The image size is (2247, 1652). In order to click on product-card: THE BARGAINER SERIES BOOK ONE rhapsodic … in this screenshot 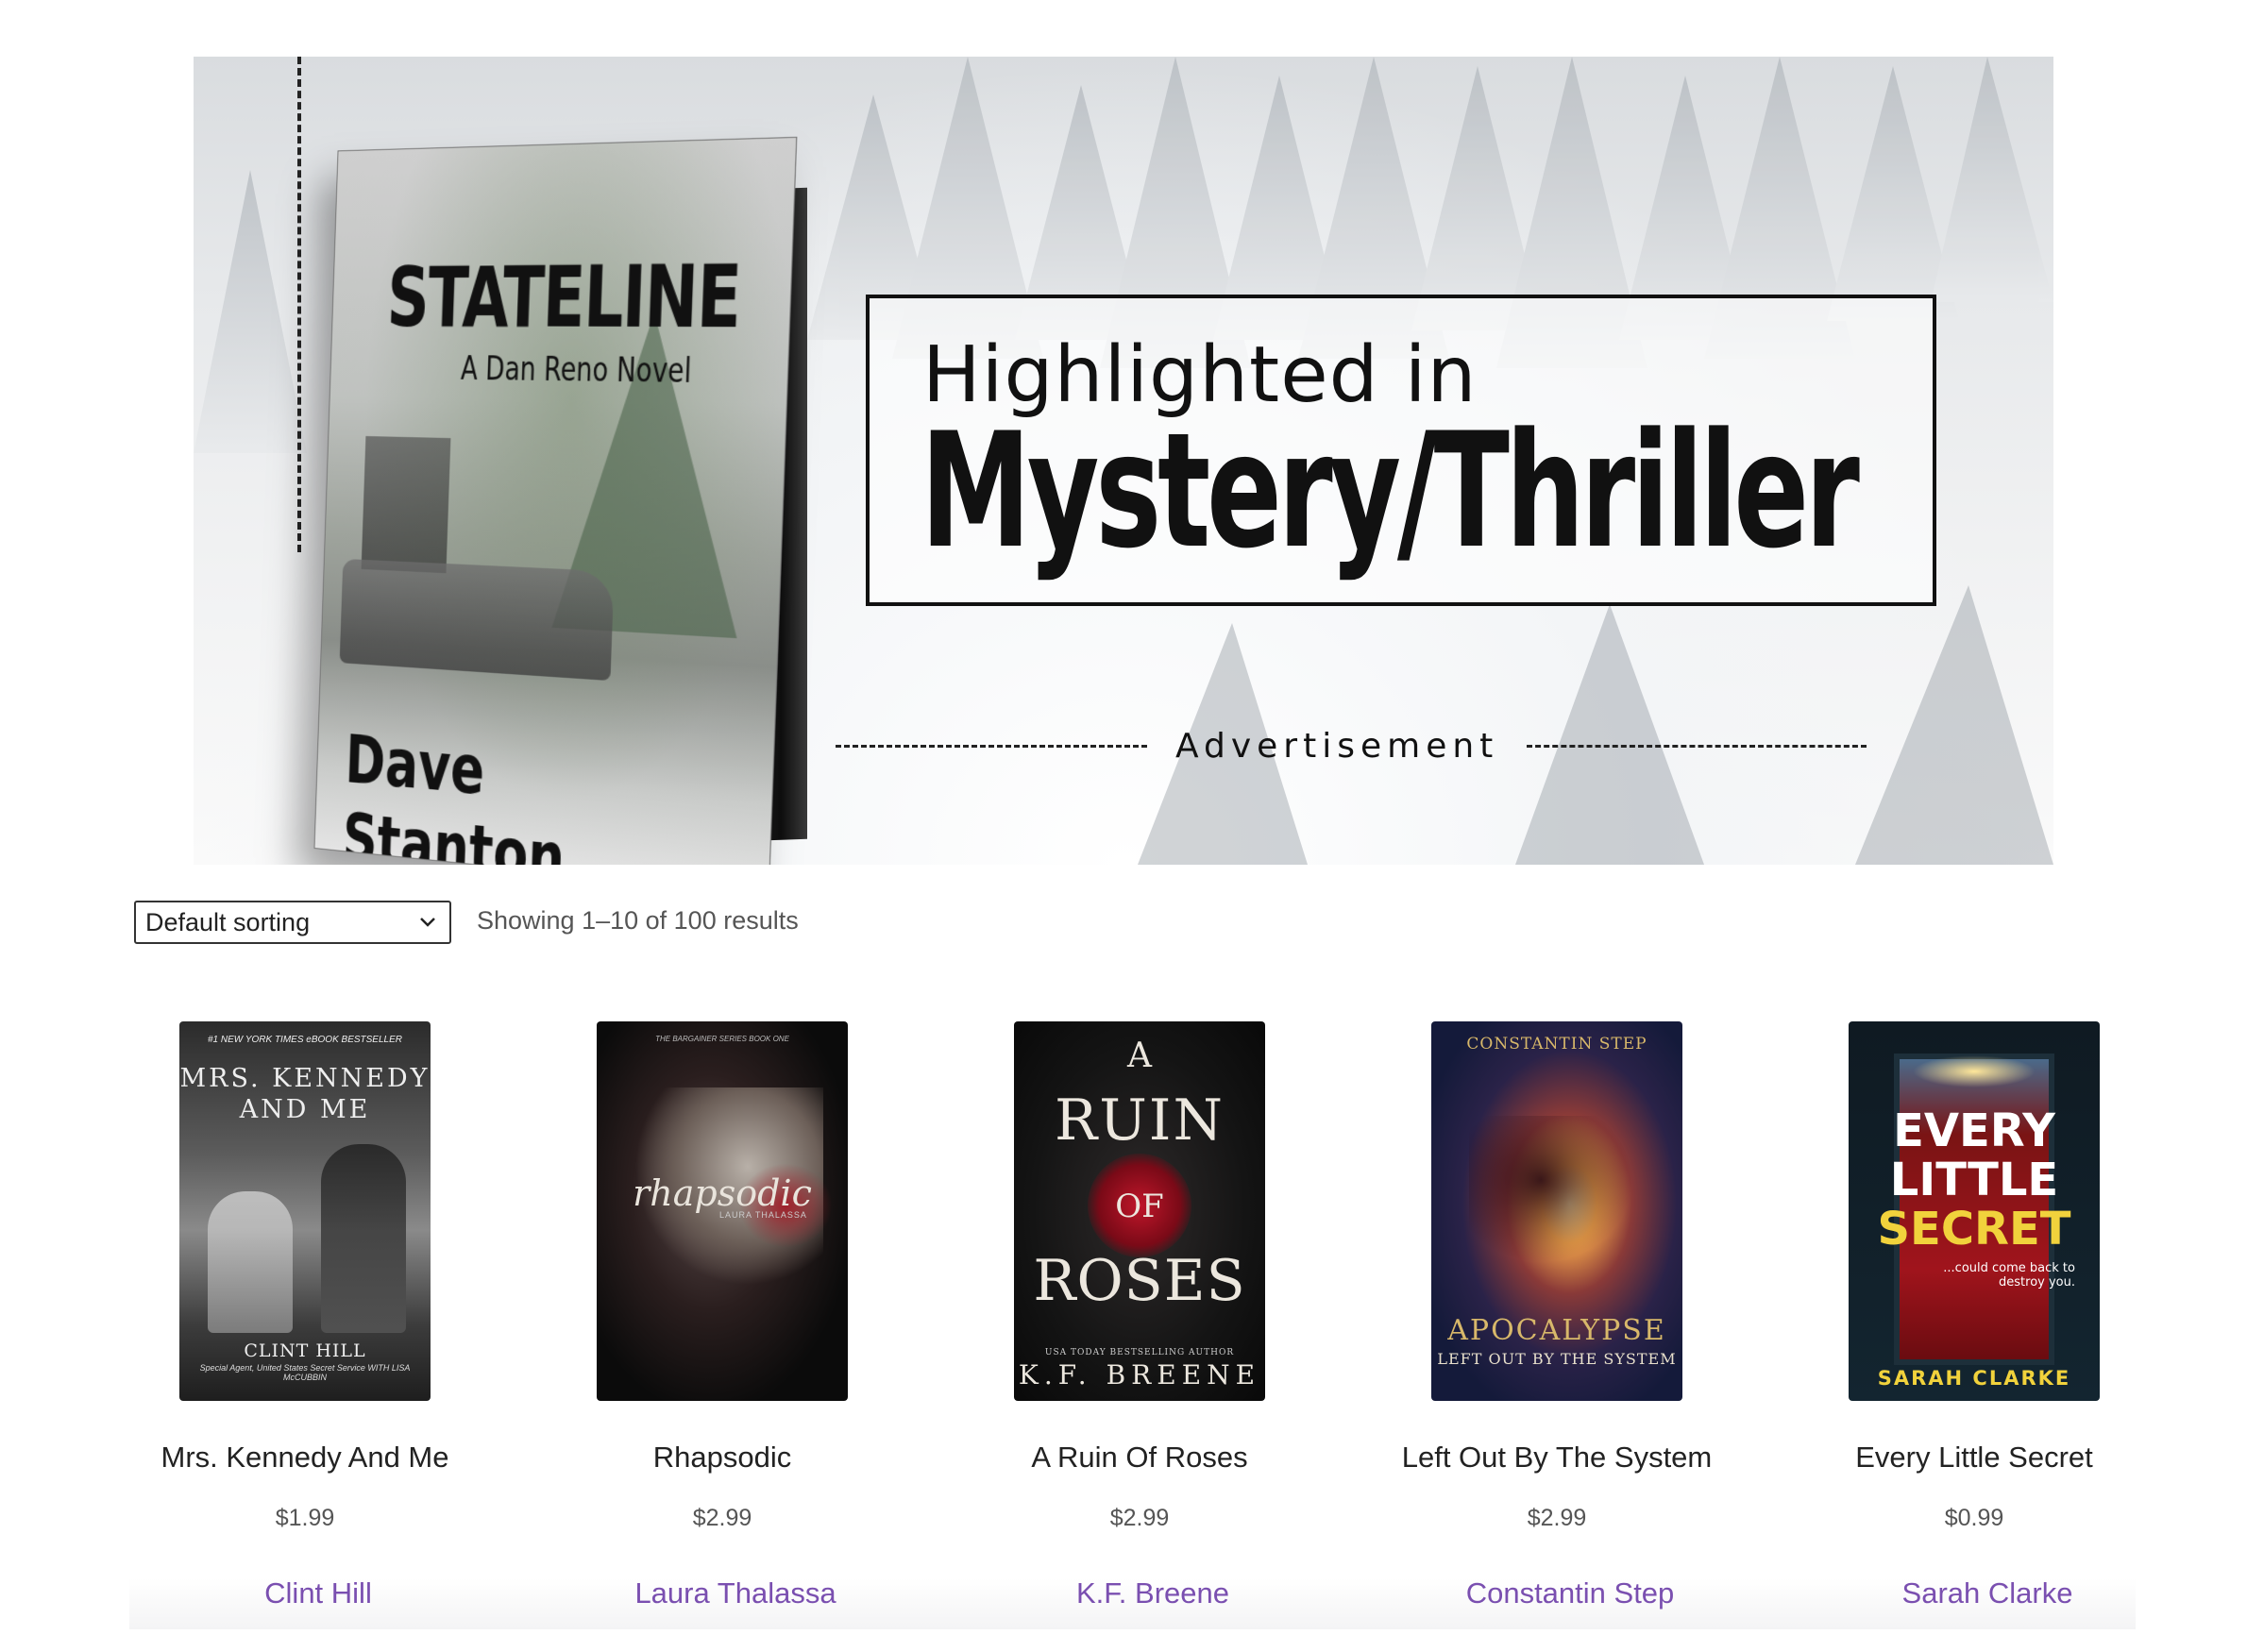, I will do `click(755, 1310)`.